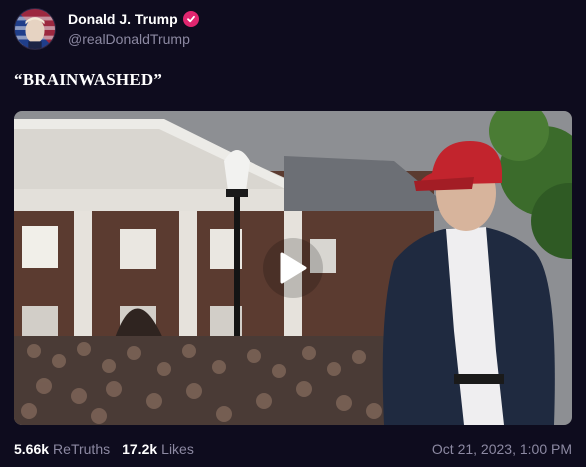 This screenshot has height=467, width=586. Describe the element at coordinates (133, 29) in the screenshot. I see `author-names: Donald J. Trump @realDonaldTrump` at that location.